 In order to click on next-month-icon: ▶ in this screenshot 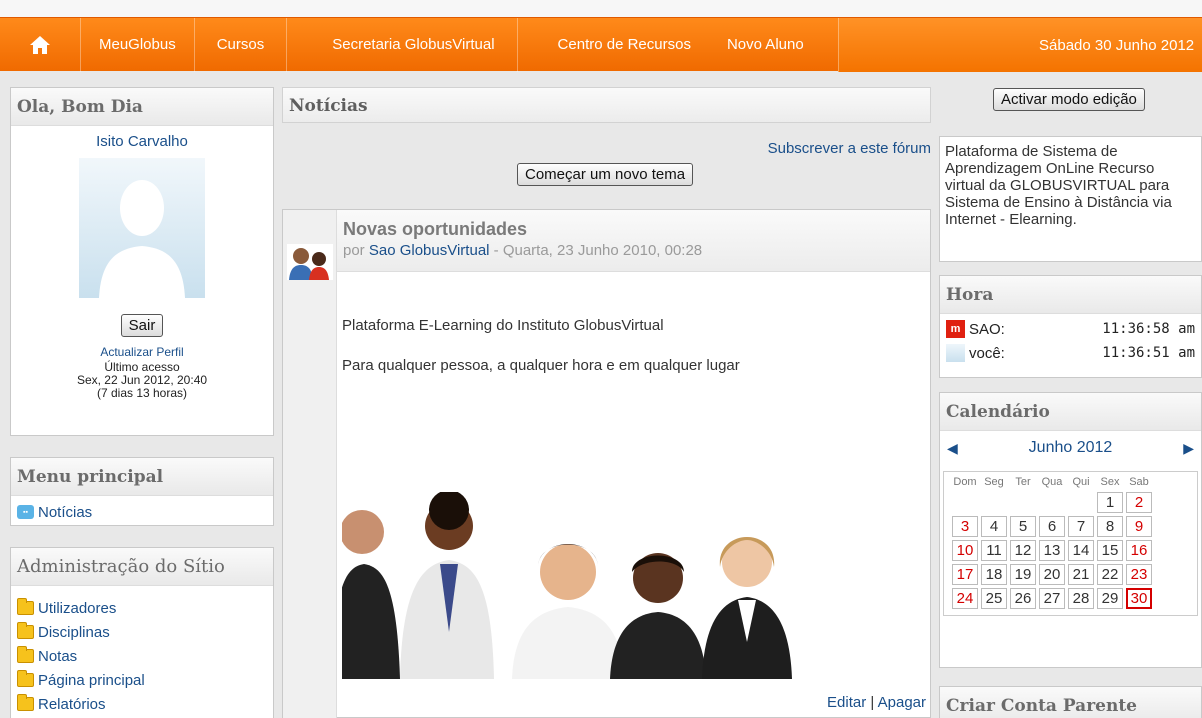, I will do `click(1188, 448)`.